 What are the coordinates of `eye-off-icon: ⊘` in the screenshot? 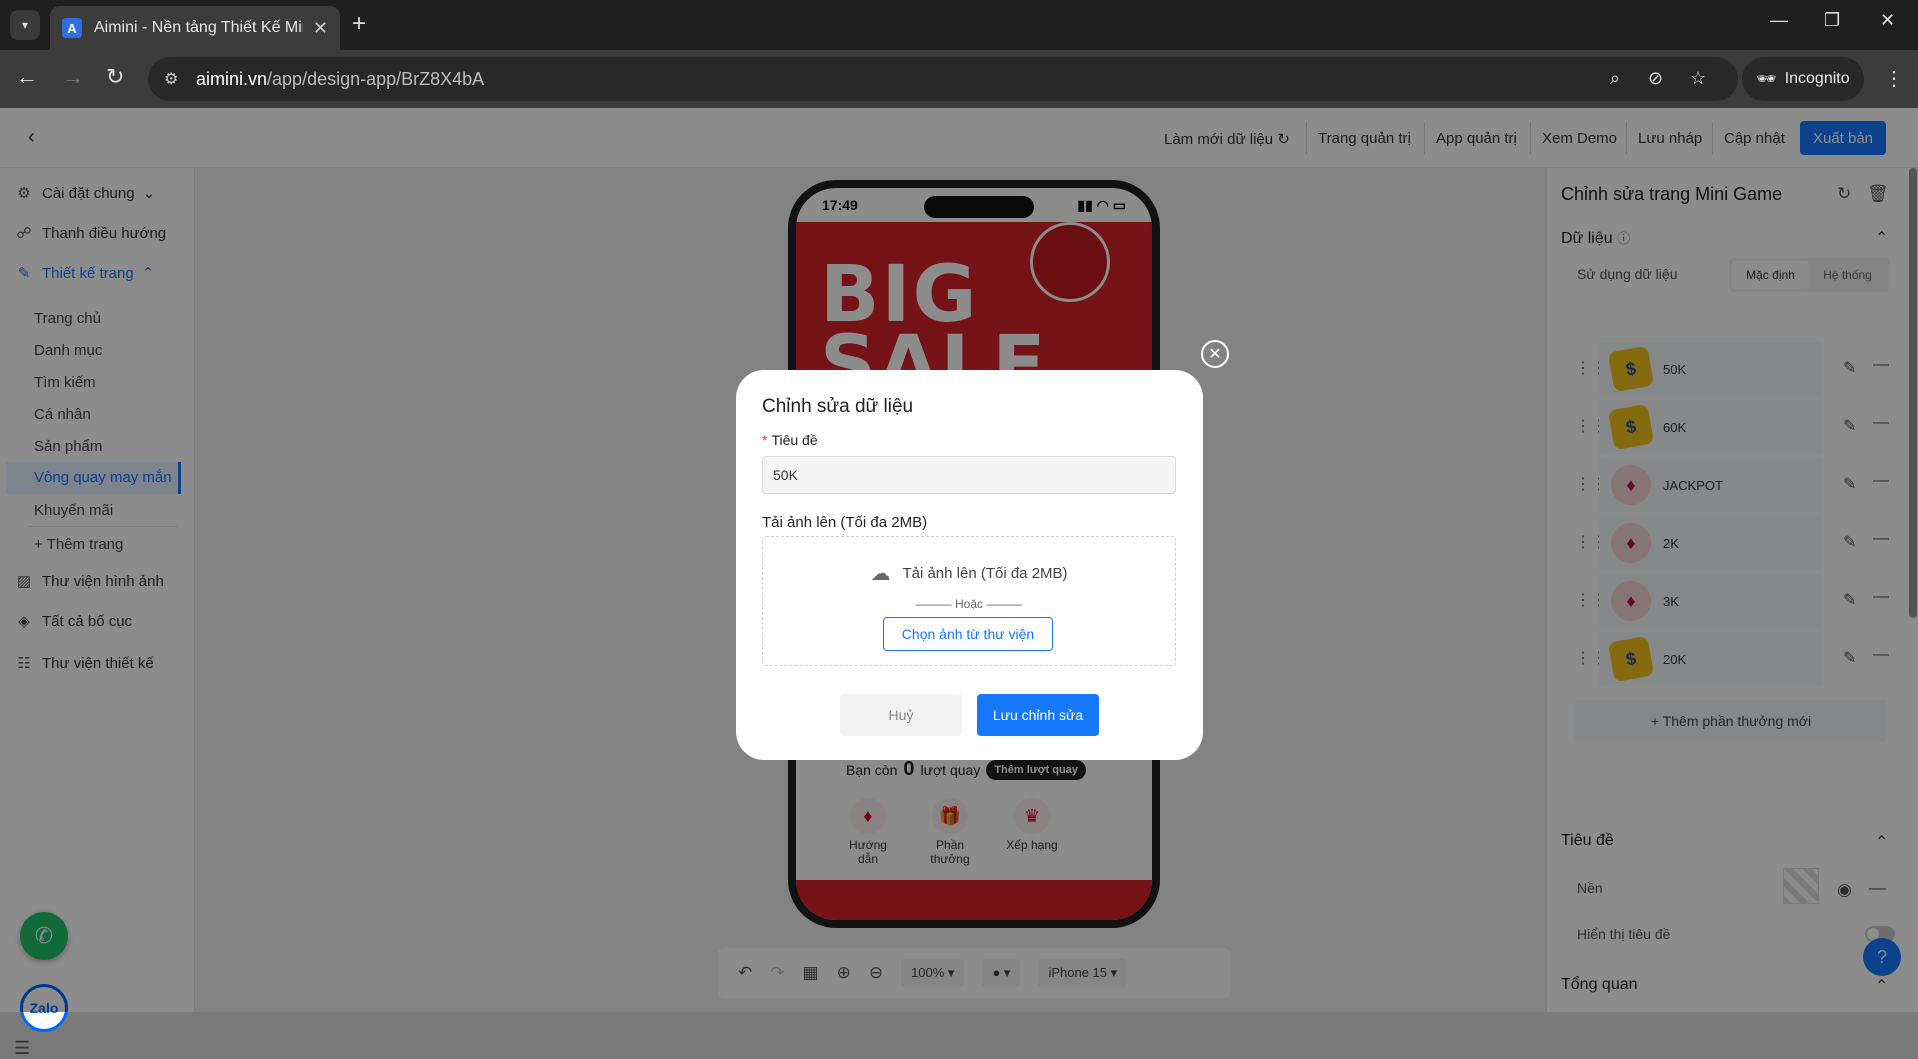 It's located at (1655, 78).